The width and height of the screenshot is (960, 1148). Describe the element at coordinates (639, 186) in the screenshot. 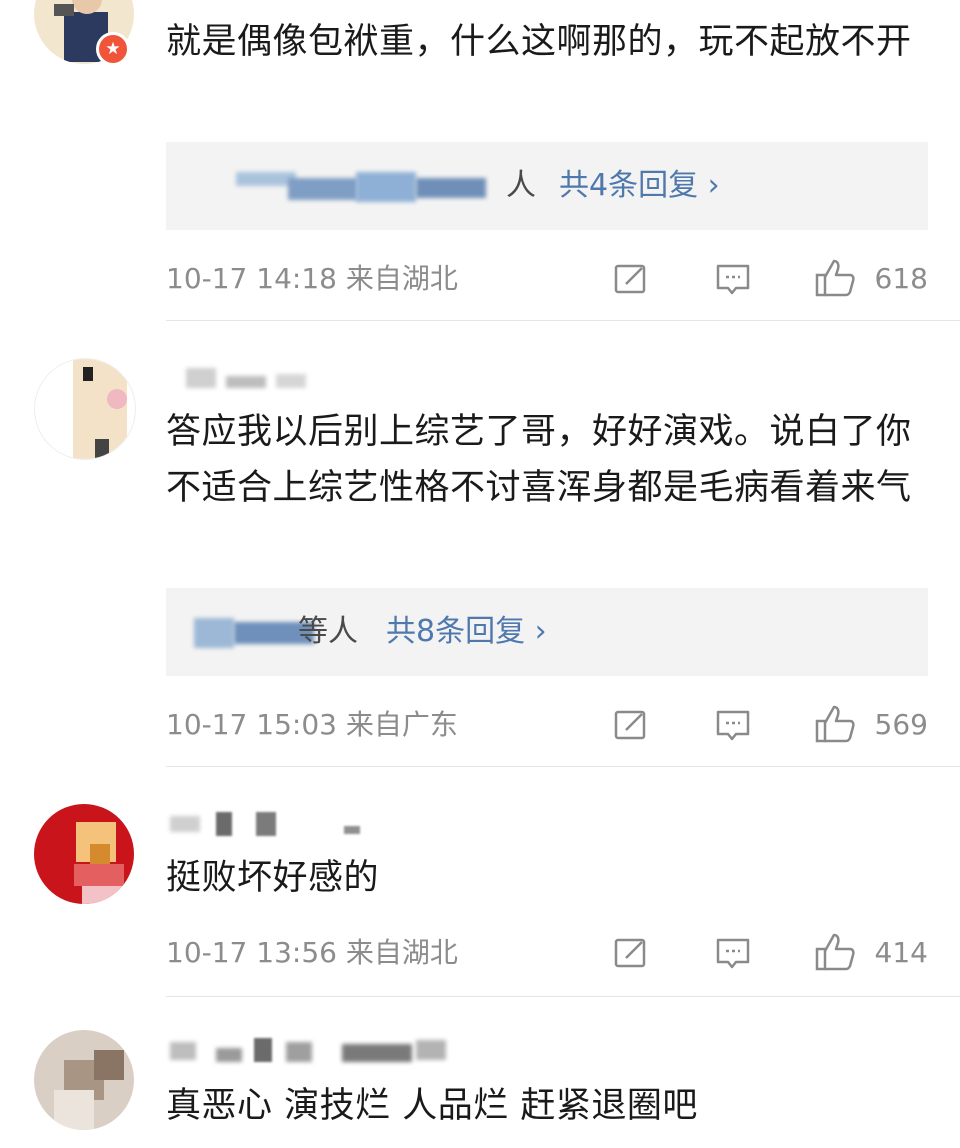

I see `reply-count-link: 共4条回复 ›` at that location.